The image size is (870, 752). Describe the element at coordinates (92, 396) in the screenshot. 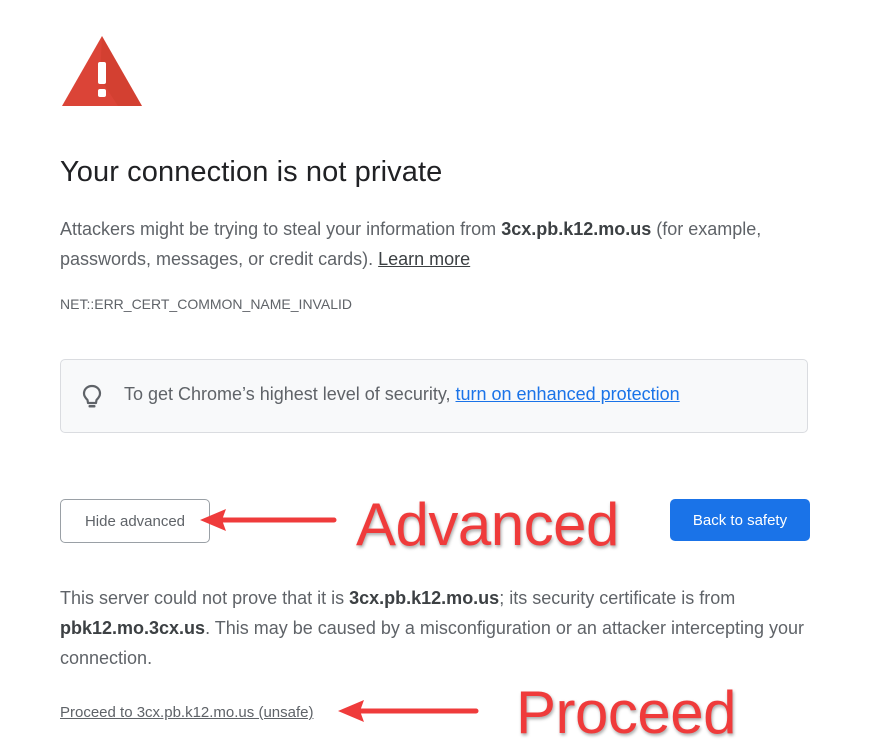

I see `lightbulb-icon` at that location.